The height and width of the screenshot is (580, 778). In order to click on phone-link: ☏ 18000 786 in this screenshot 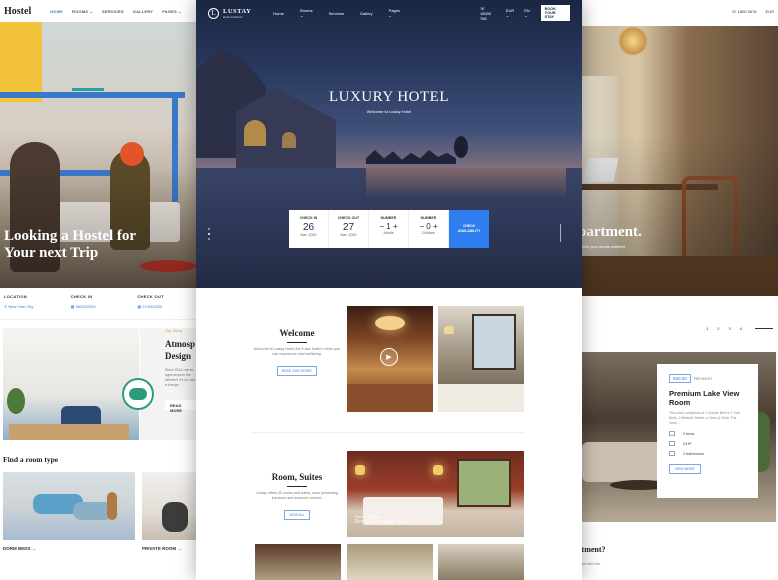, I will do `click(488, 13)`.